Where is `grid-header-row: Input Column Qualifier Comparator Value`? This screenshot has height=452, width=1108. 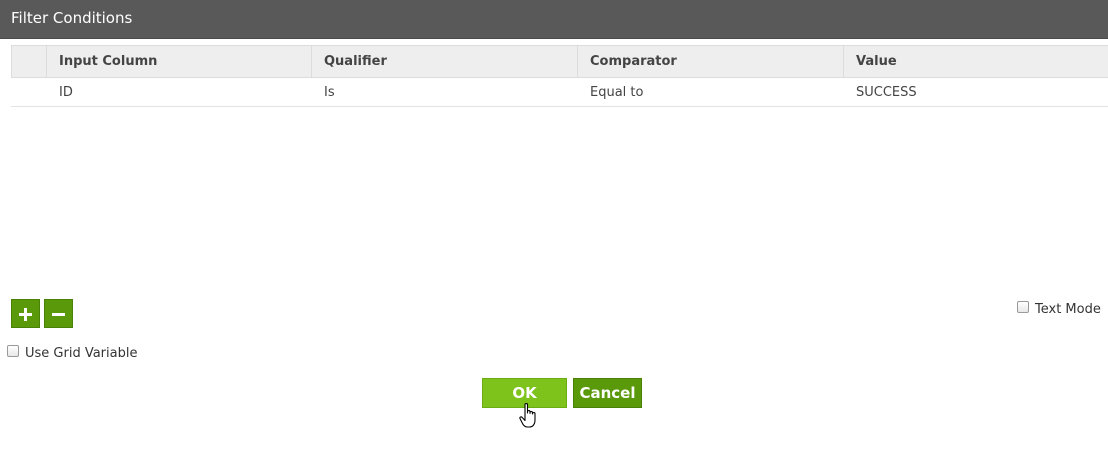 grid-header-row: Input Column Qualifier Comparator Value is located at coordinates (559, 61).